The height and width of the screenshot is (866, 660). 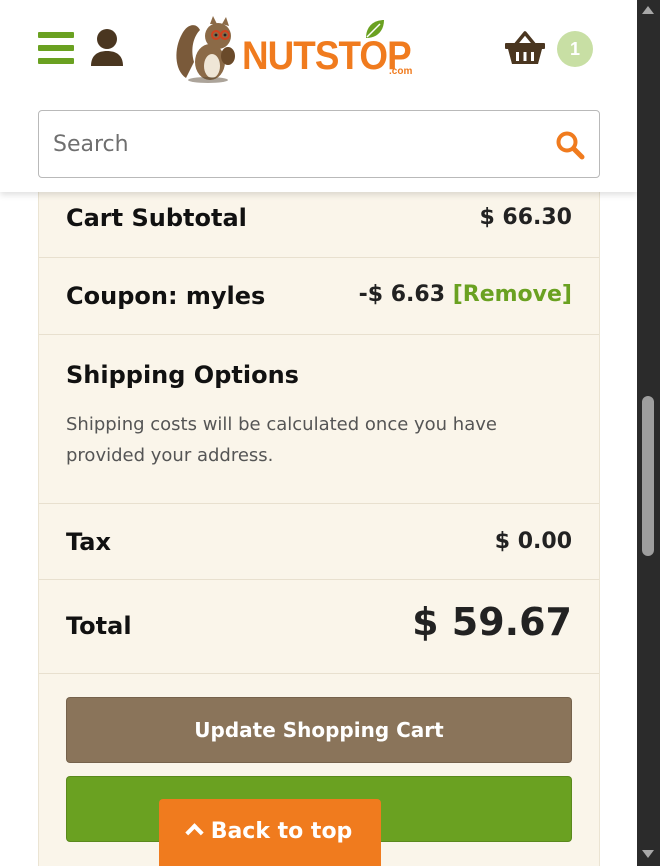 What do you see at coordinates (166, 296) in the screenshot?
I see `coupon-label: Coupon: myles` at bounding box center [166, 296].